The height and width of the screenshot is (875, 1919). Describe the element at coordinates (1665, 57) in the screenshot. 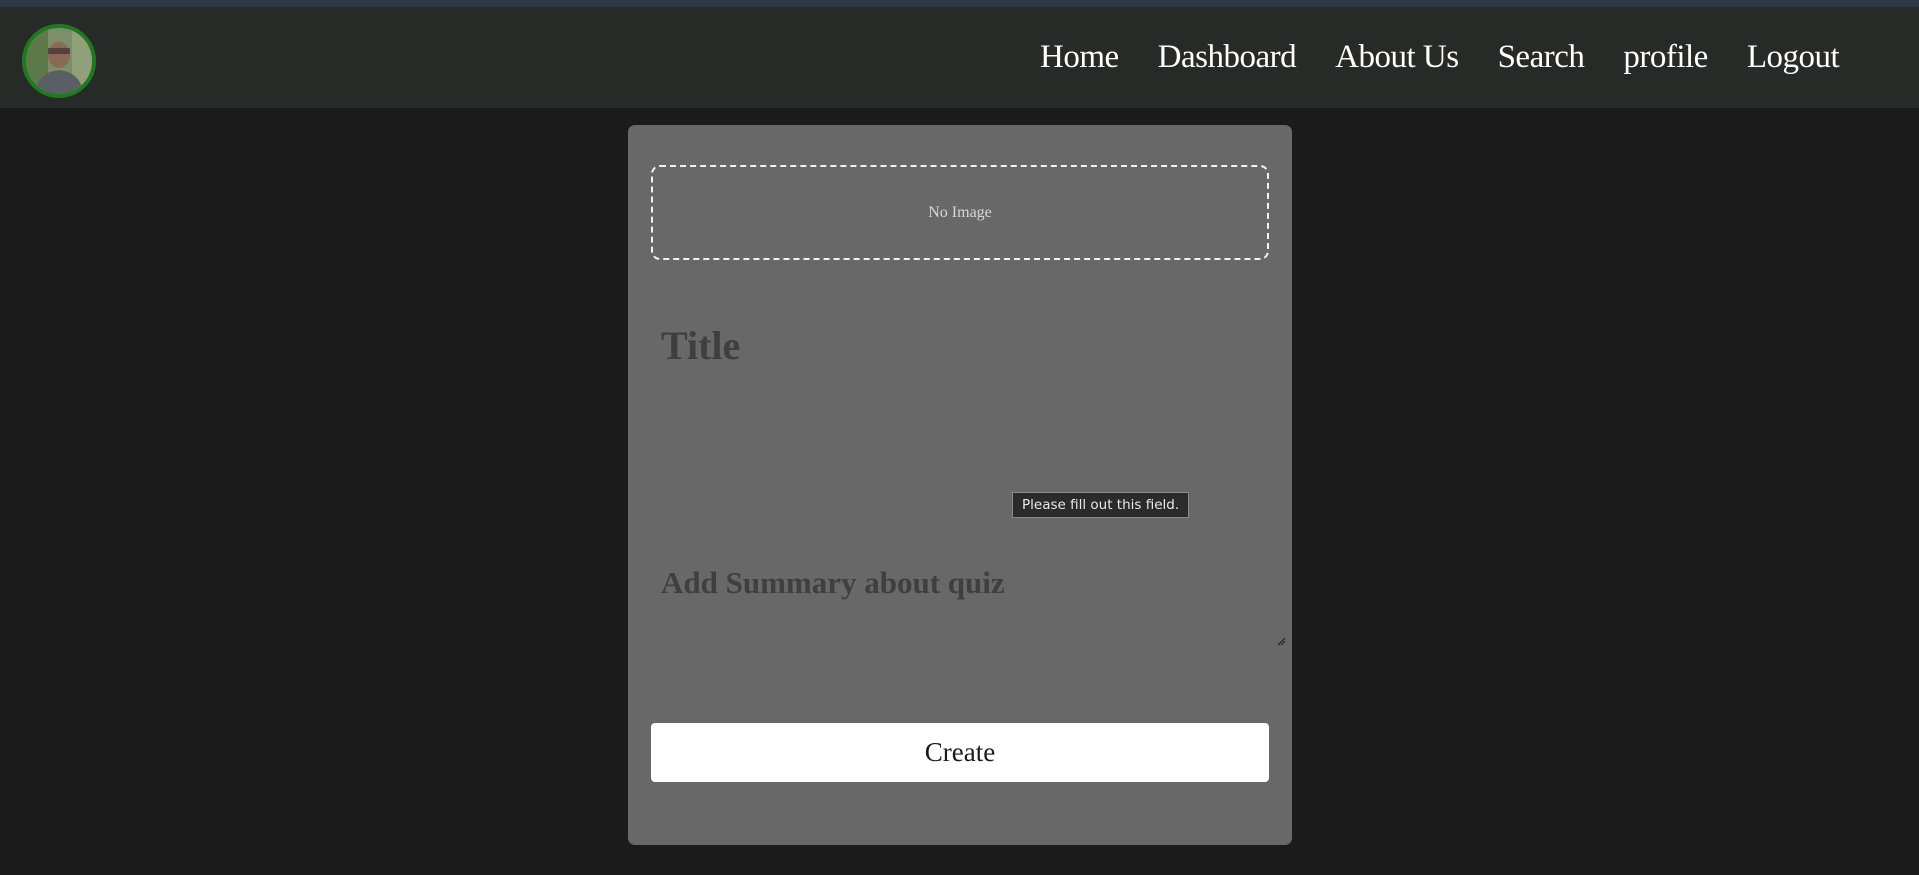

I see `nav-profile-link: profile` at that location.